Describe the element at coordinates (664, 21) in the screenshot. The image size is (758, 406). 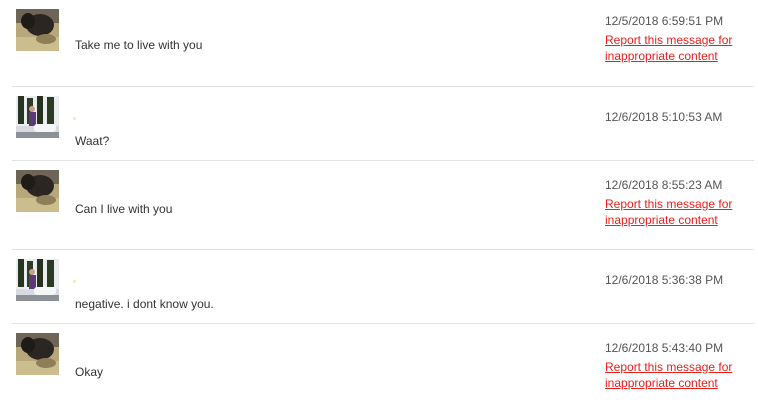
I see `message-timestamp: 12/5/2018 6:59:51 PM` at that location.